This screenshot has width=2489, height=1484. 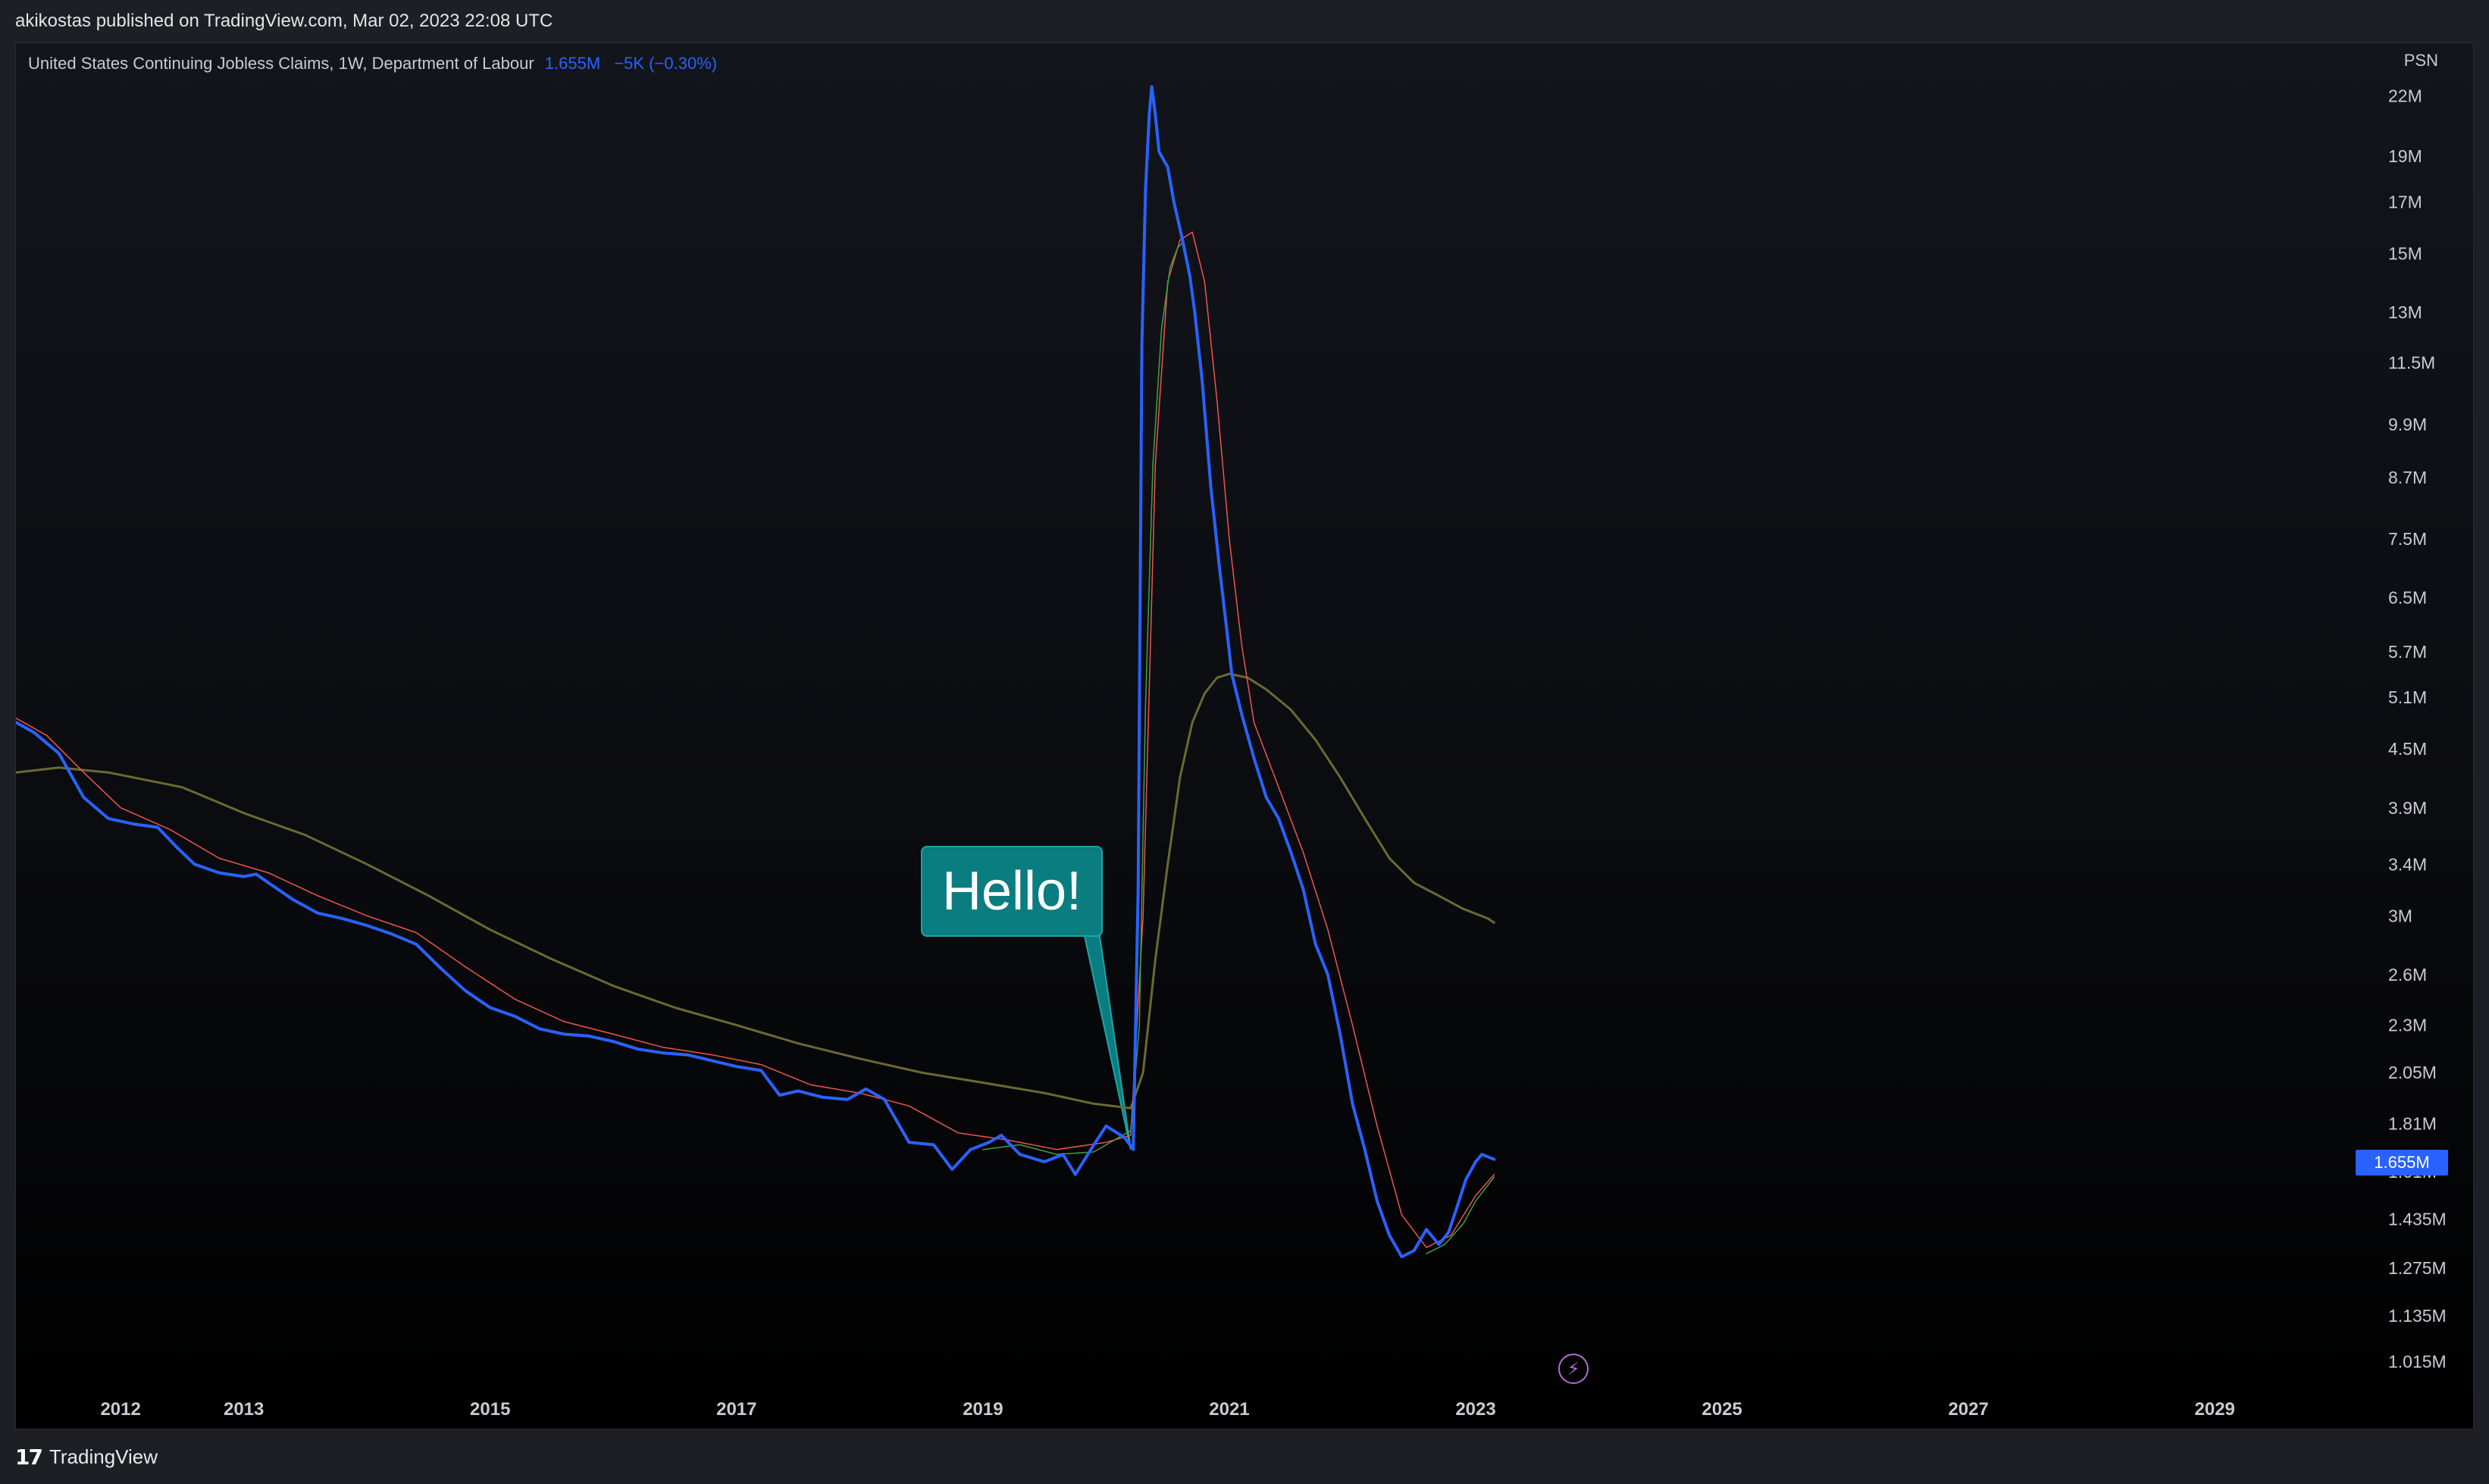 I want to click on x-tick-label: 2012, so click(x=120, y=1409).